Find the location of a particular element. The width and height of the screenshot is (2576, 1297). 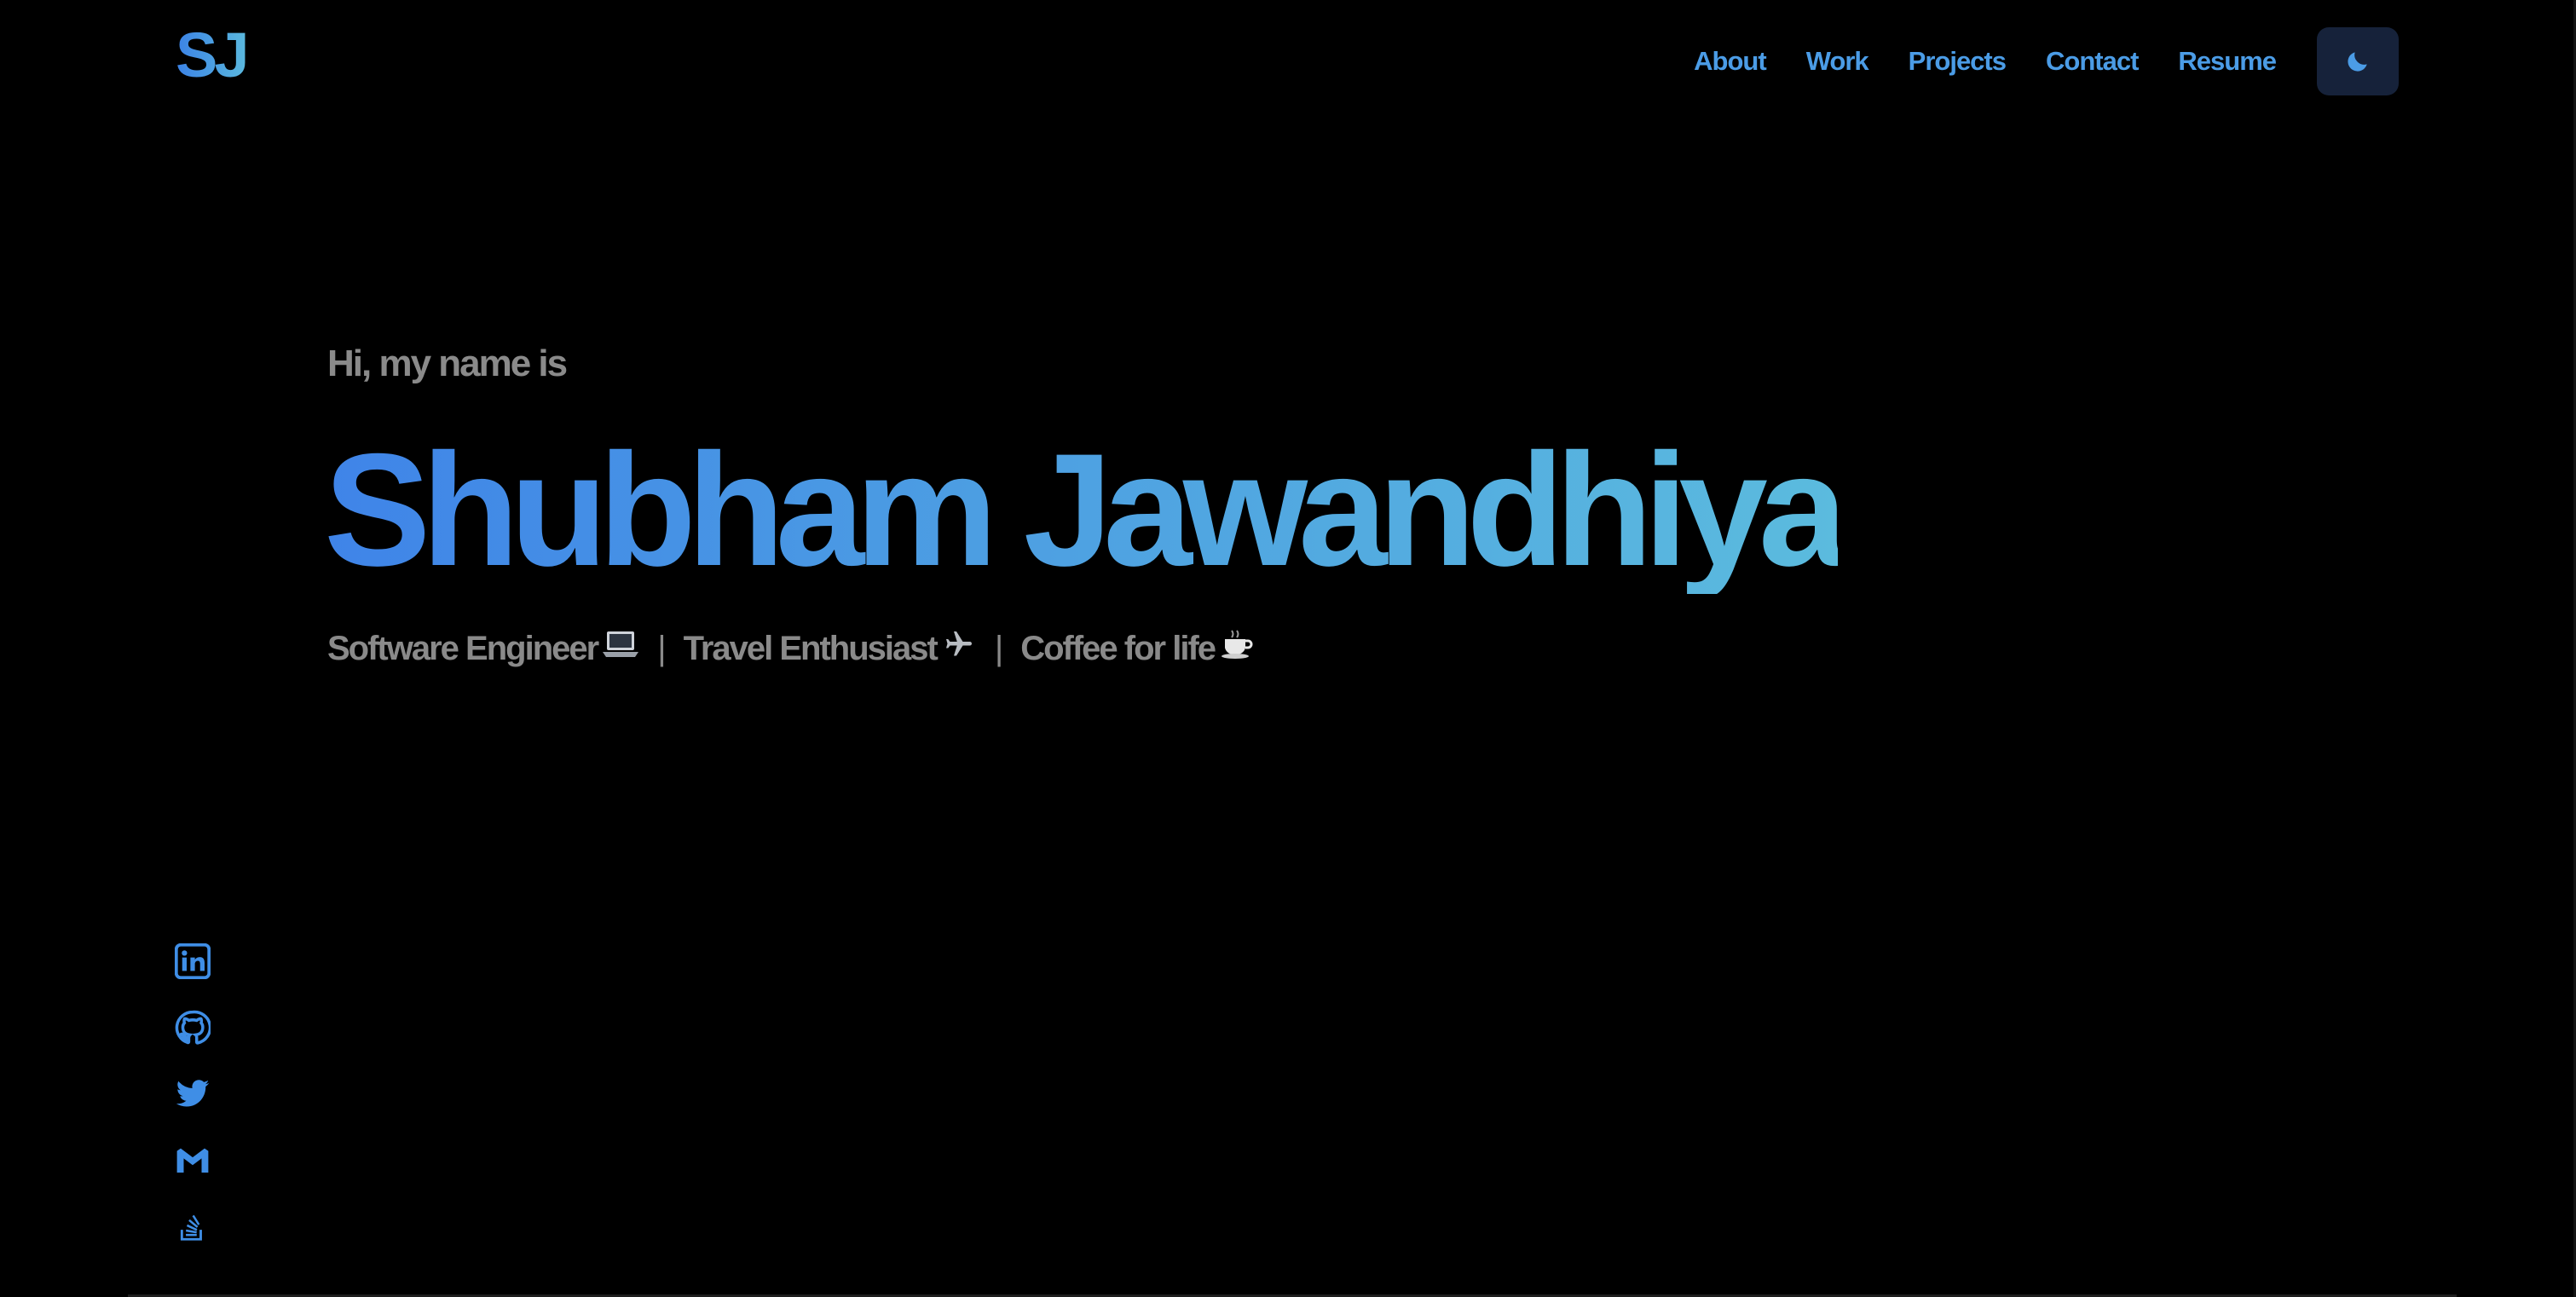

nav-link-contact: Contact is located at coordinates (2092, 61).